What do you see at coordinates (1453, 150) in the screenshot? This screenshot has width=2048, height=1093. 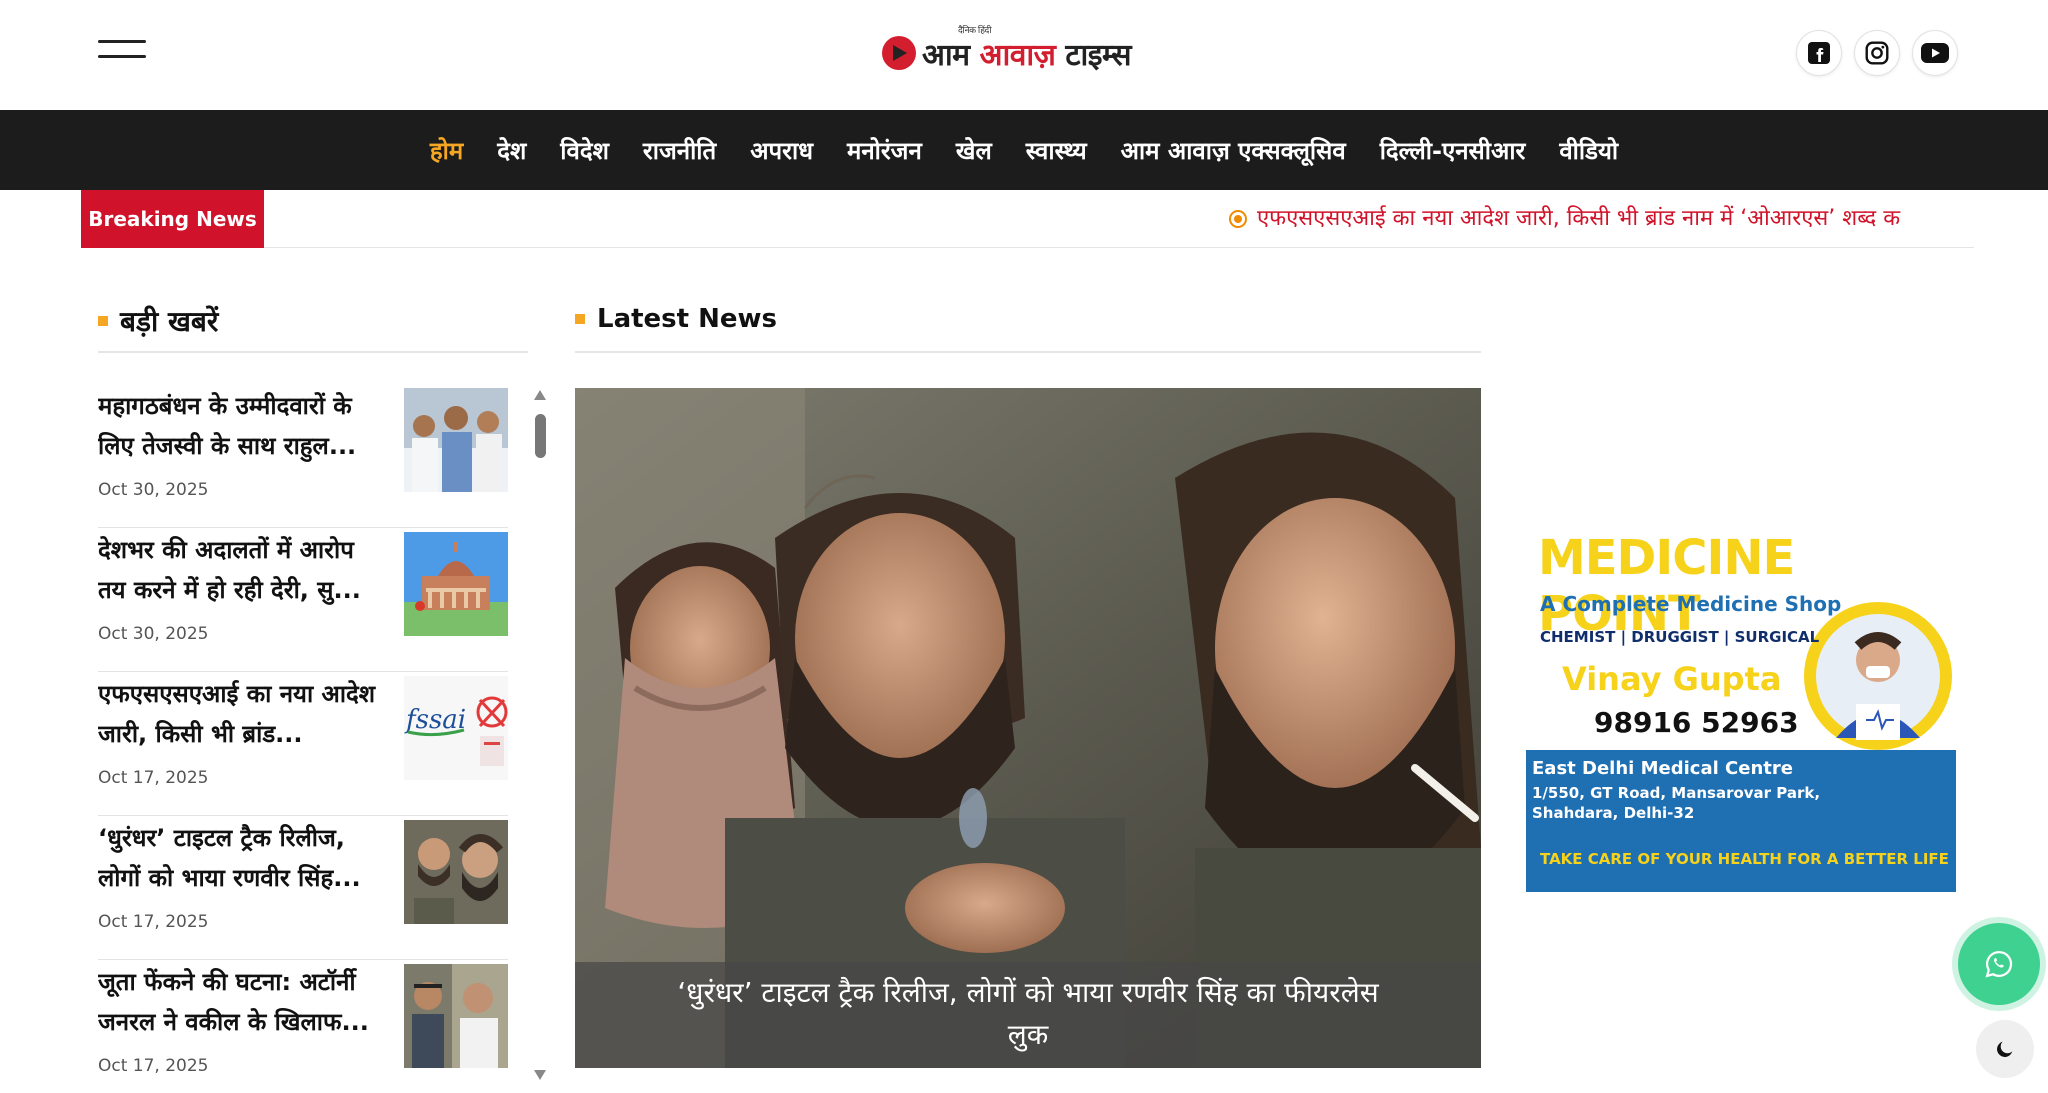 I see `nav-item-delhi-ncr: दिल्ली-एनसीआर` at bounding box center [1453, 150].